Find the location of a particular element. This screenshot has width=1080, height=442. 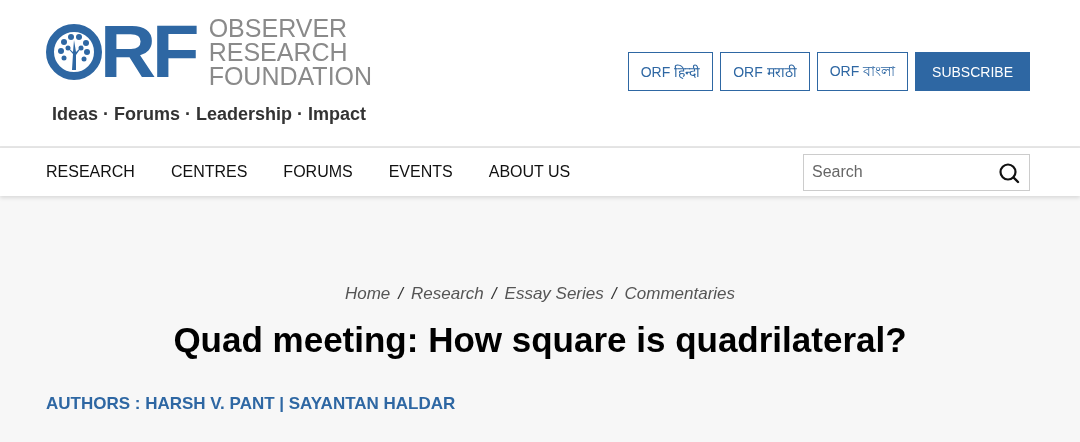

breadcrumb-link: Essay Series is located at coordinates (554, 294).